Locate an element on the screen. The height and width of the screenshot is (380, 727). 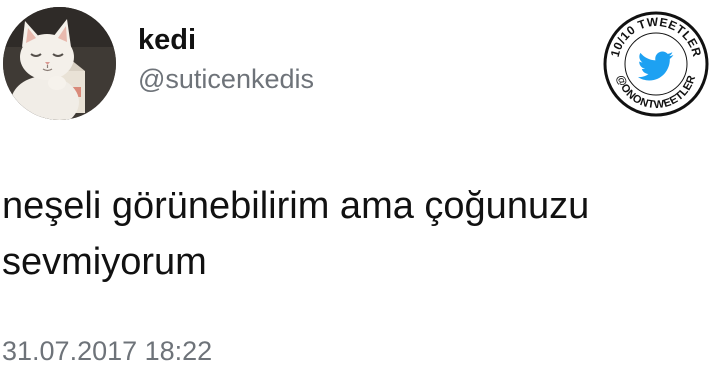
tweet-timestamp: 31.07.2017 18:22 is located at coordinates (107, 351).